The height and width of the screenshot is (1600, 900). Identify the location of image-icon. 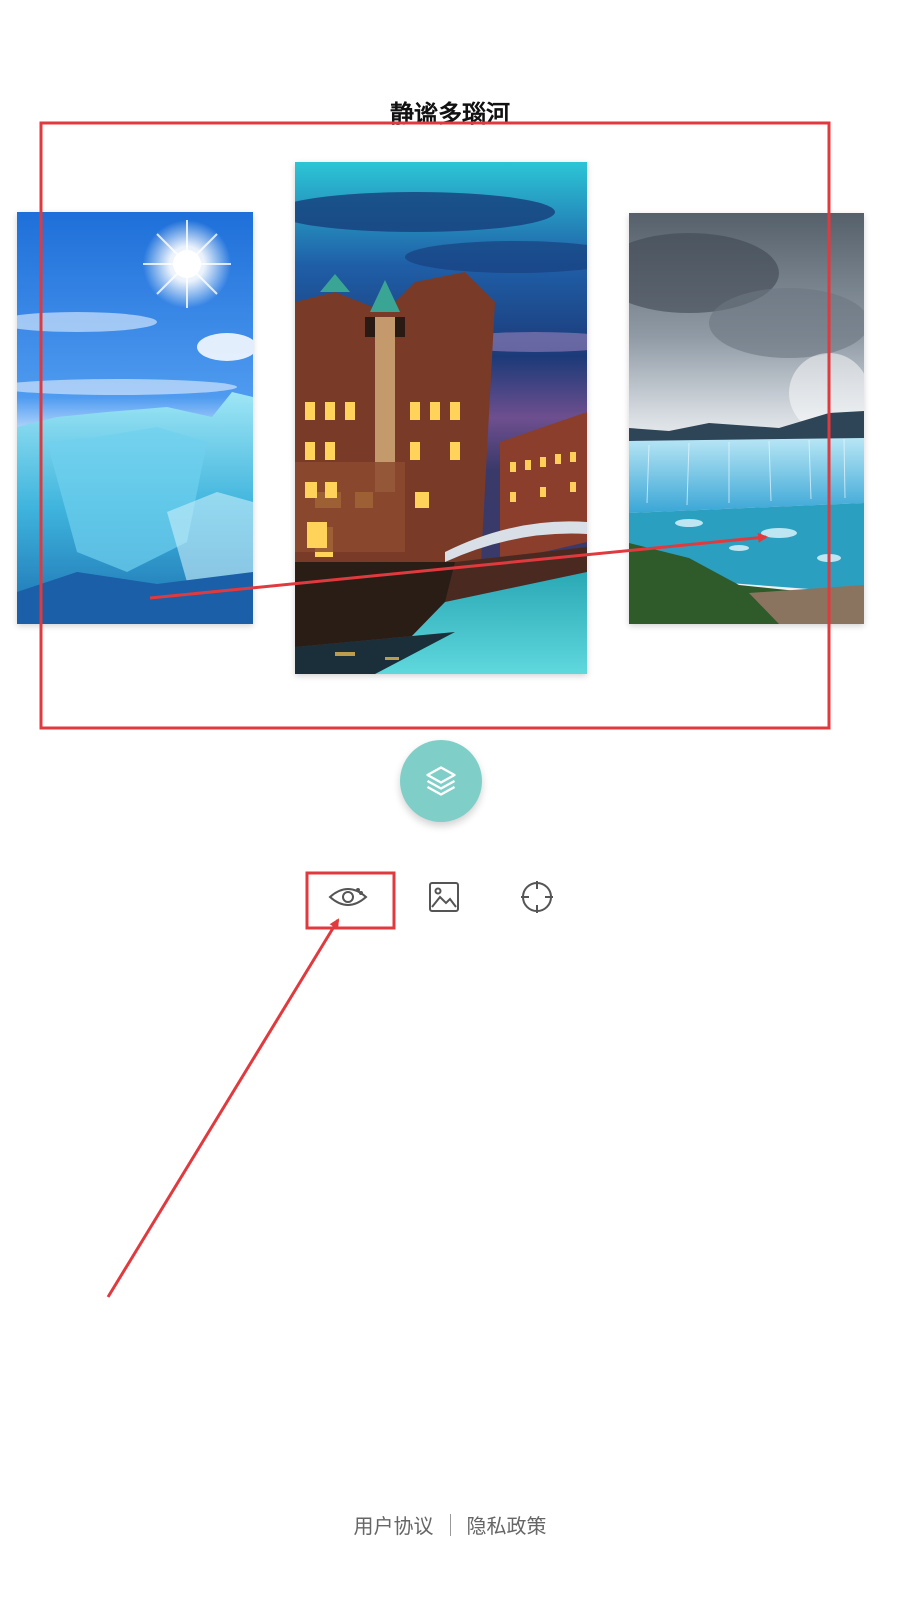
(444, 897).